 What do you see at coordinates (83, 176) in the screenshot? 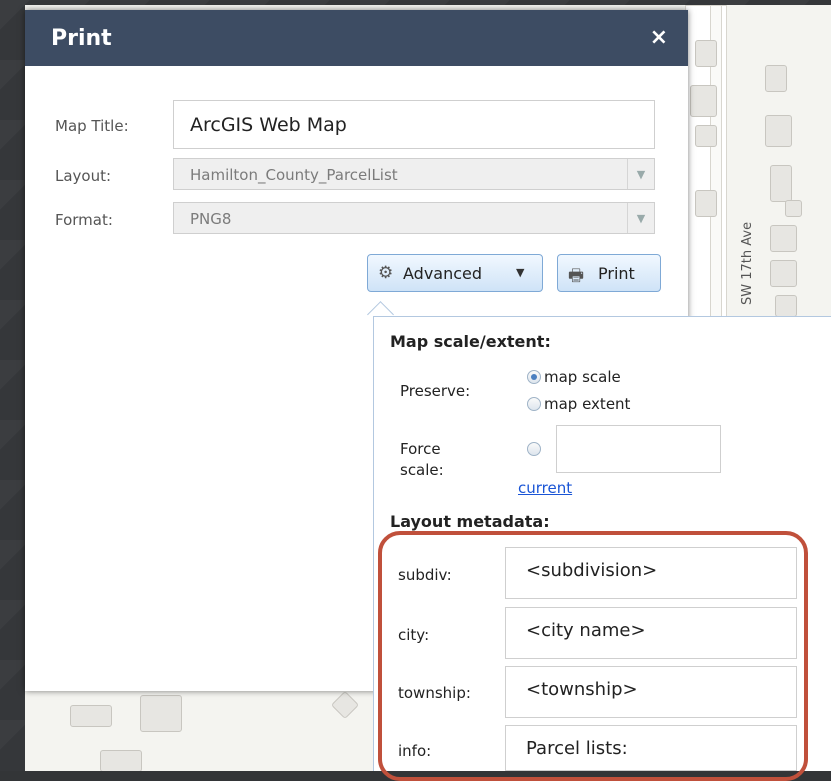
I see `layout-label: Layout:` at bounding box center [83, 176].